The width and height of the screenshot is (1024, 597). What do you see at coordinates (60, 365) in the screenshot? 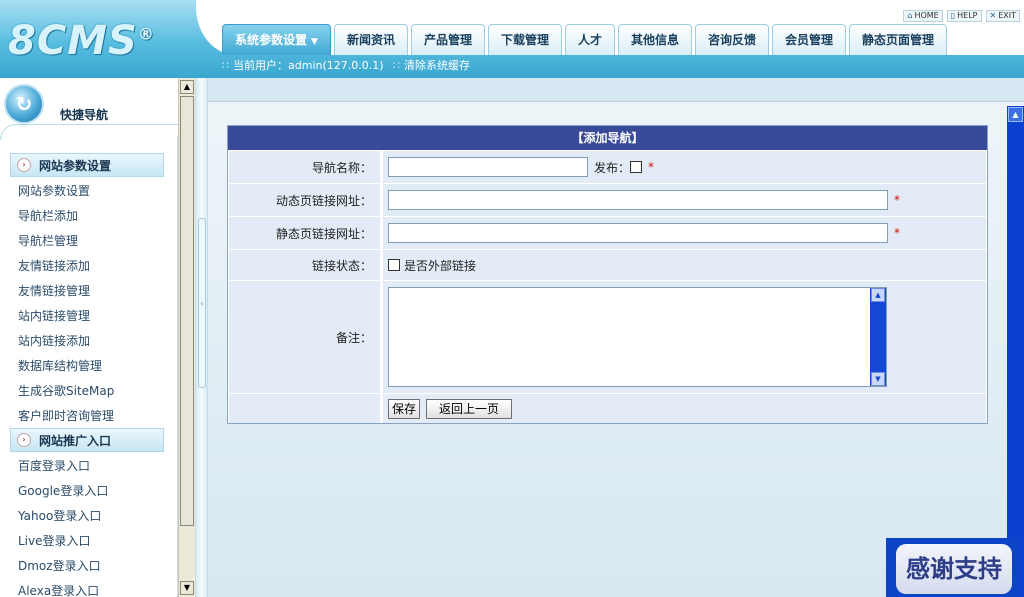
I see `sidebar-item-db-structure: 数据库结构管理` at bounding box center [60, 365].